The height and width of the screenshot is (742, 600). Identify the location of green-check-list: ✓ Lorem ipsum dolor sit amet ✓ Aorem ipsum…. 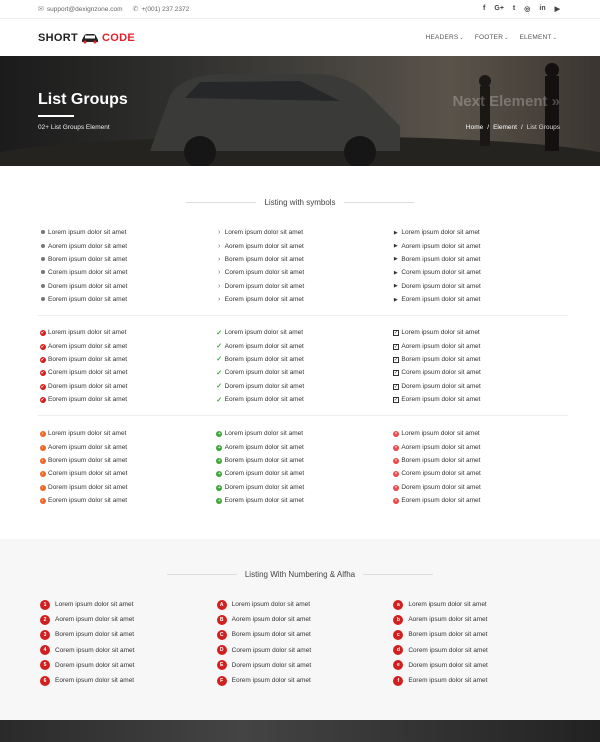
(303, 366).